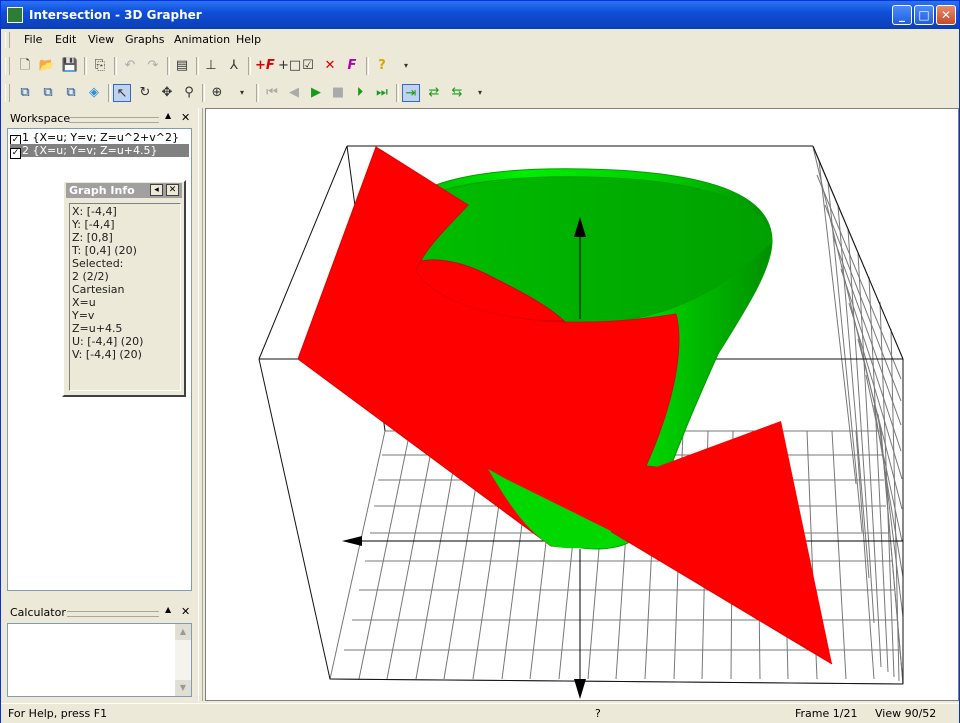 The height and width of the screenshot is (723, 960). I want to click on graph-info-y-eq: Y=v, so click(83, 315).